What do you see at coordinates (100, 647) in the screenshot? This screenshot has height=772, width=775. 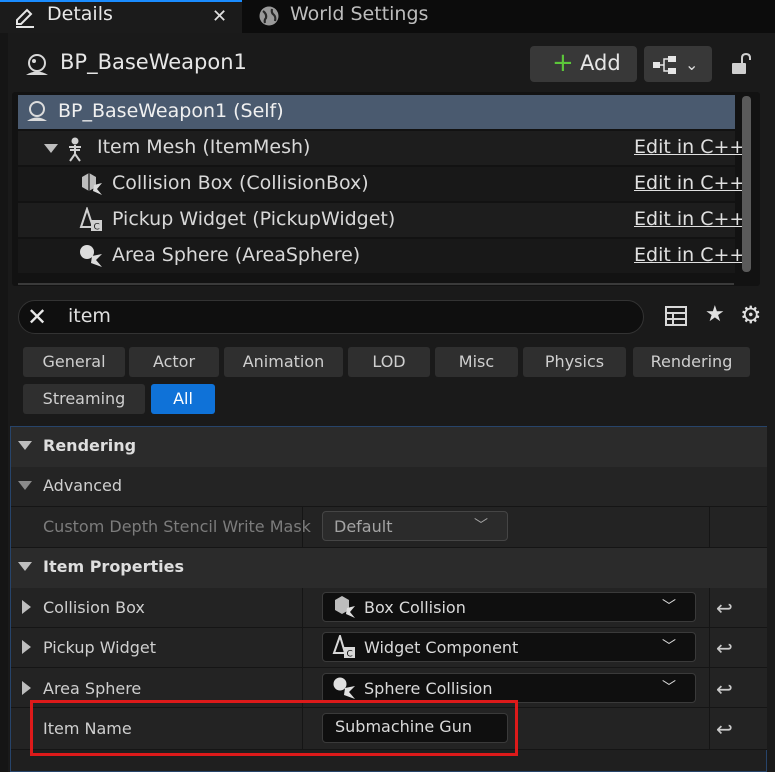 I see `pickup-widget-label: Pickup Widget` at bounding box center [100, 647].